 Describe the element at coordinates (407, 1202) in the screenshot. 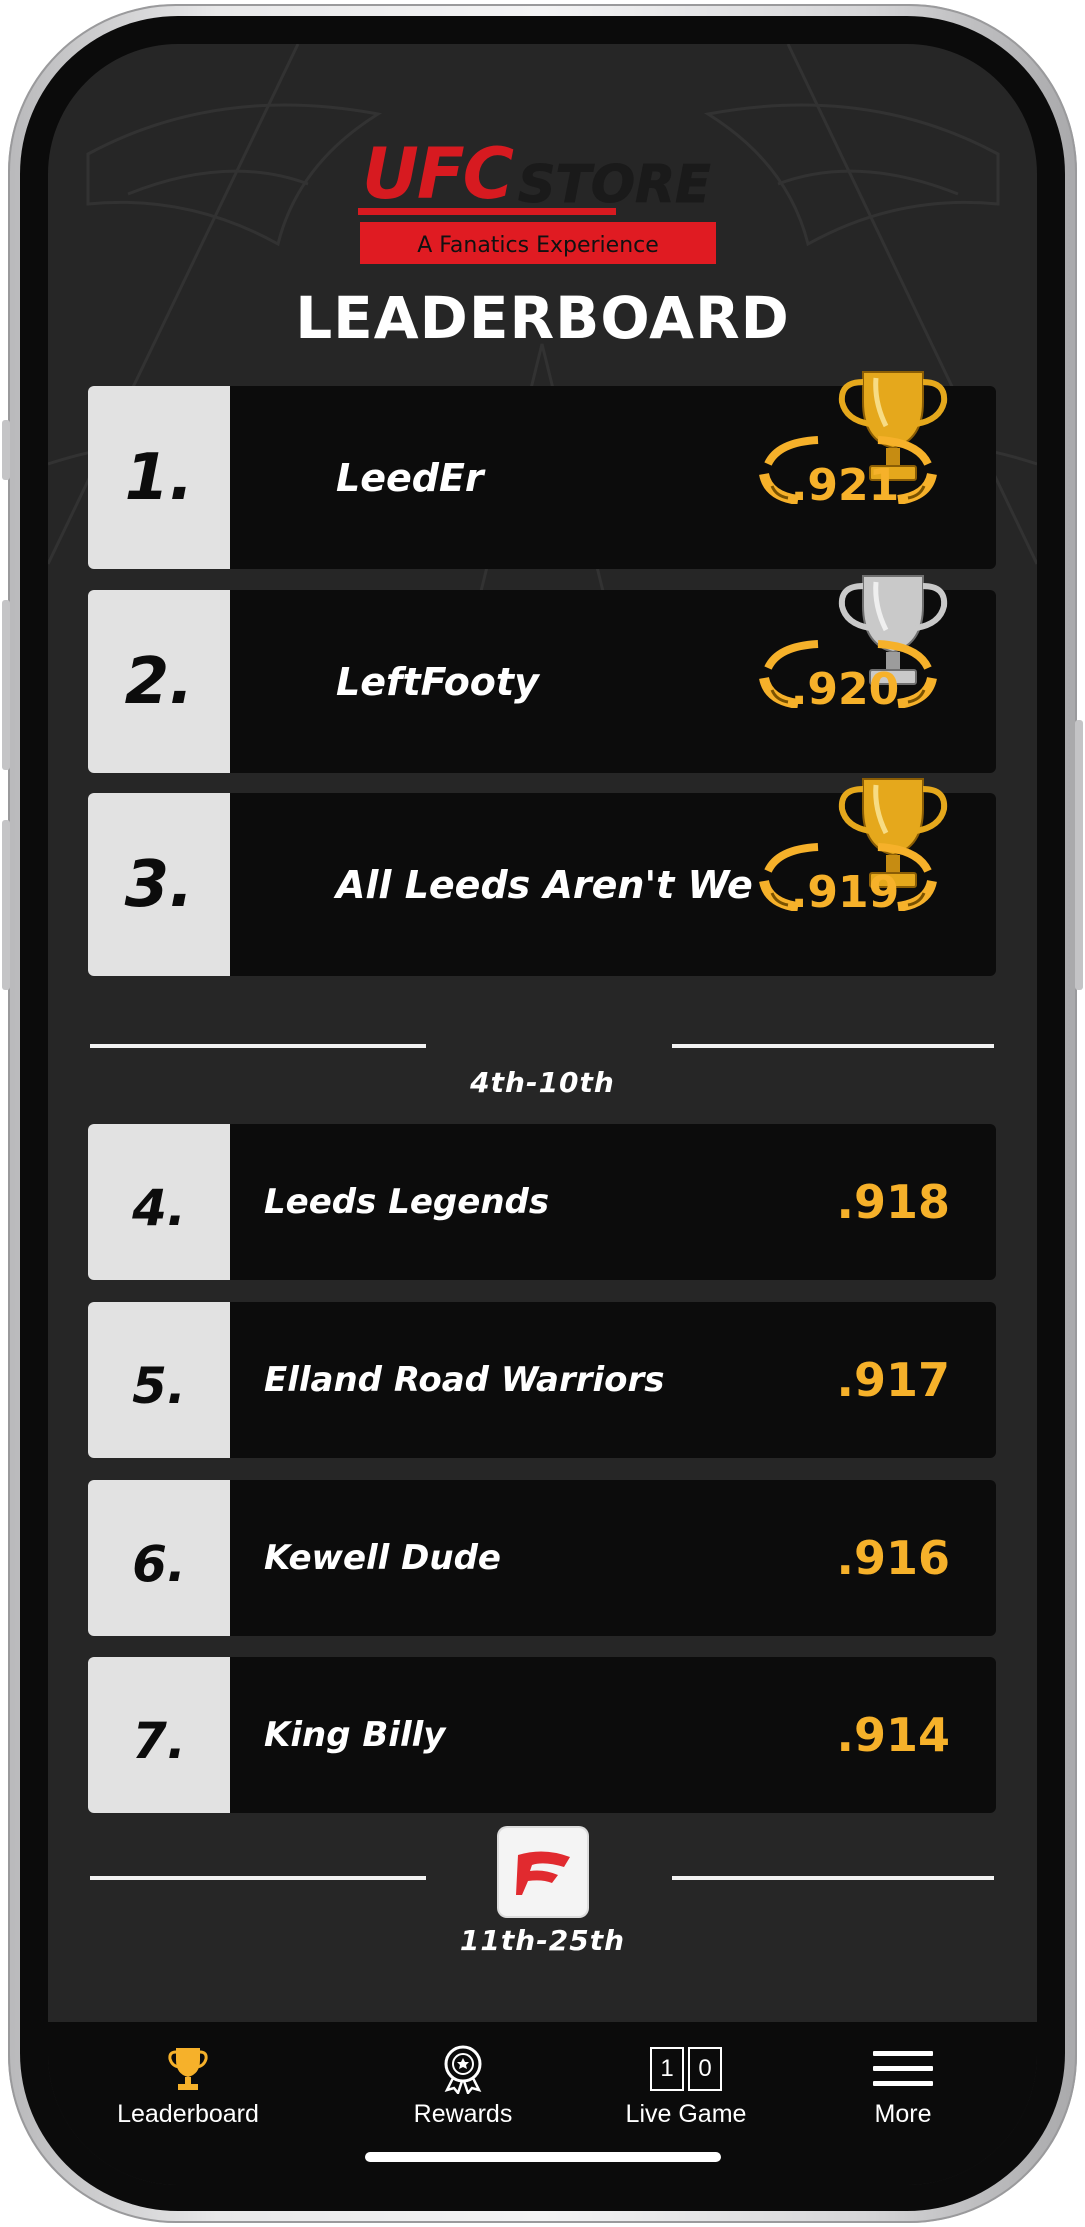

I see `player-name: Leeds Legends` at that location.